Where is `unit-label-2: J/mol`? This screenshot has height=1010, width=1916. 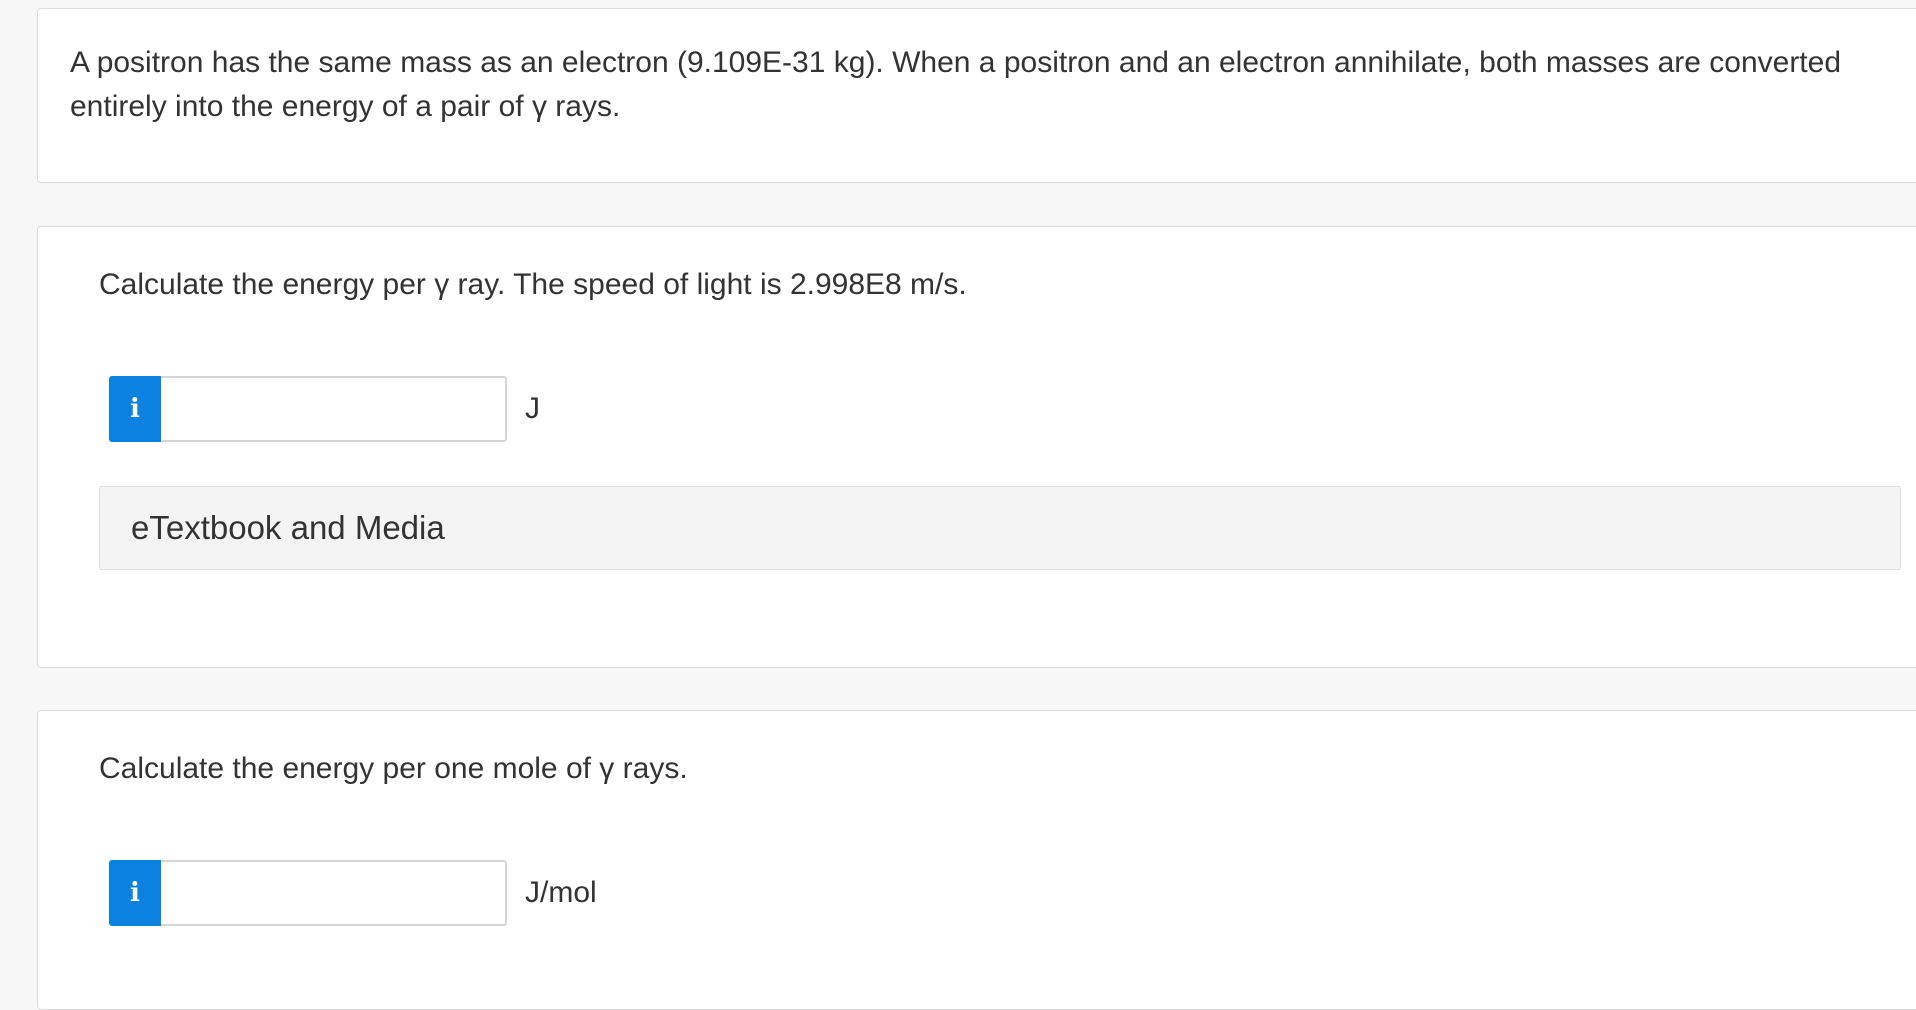 unit-label-2: J/mol is located at coordinates (561, 892).